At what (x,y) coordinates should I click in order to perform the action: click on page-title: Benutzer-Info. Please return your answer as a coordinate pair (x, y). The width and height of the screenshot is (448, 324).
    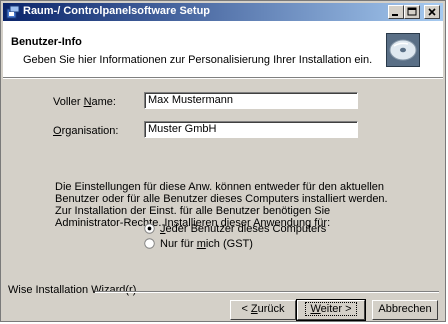
    Looking at the image, I should click on (46, 42).